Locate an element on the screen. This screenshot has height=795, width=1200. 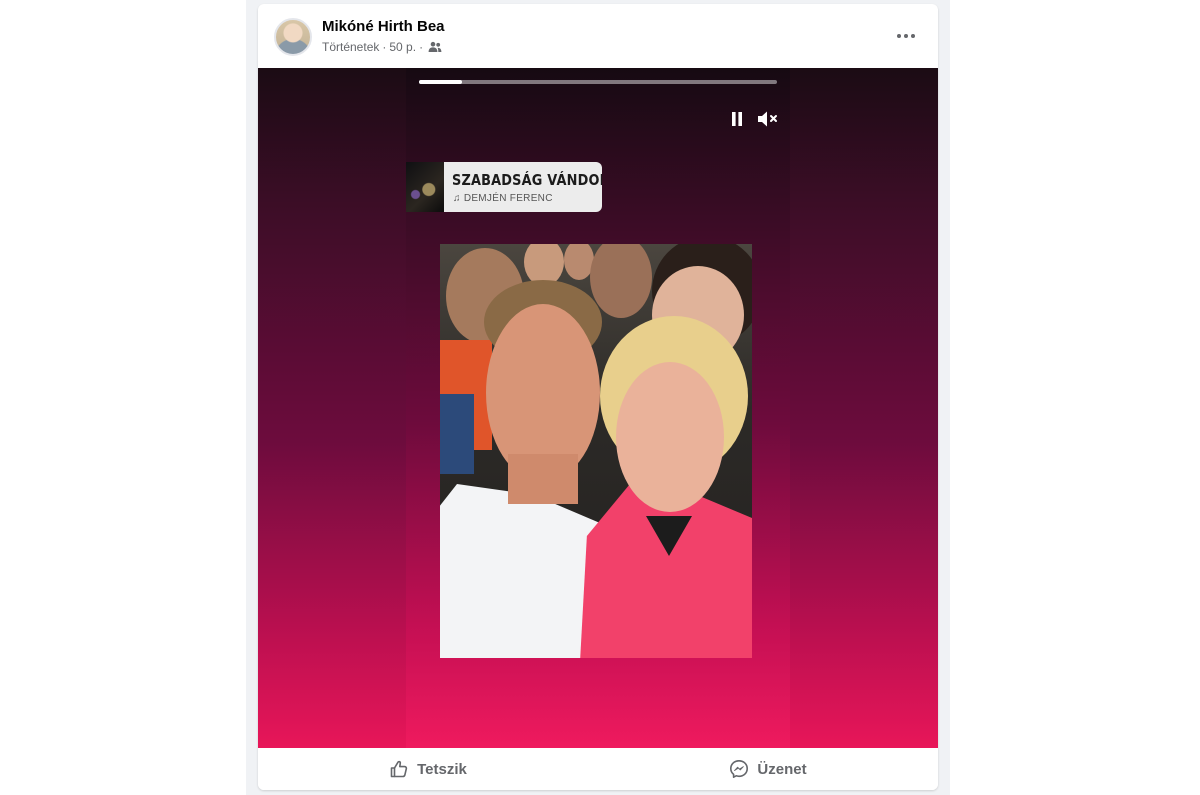
post-meta: Történetek · 50 p. · is located at coordinates (382, 47).